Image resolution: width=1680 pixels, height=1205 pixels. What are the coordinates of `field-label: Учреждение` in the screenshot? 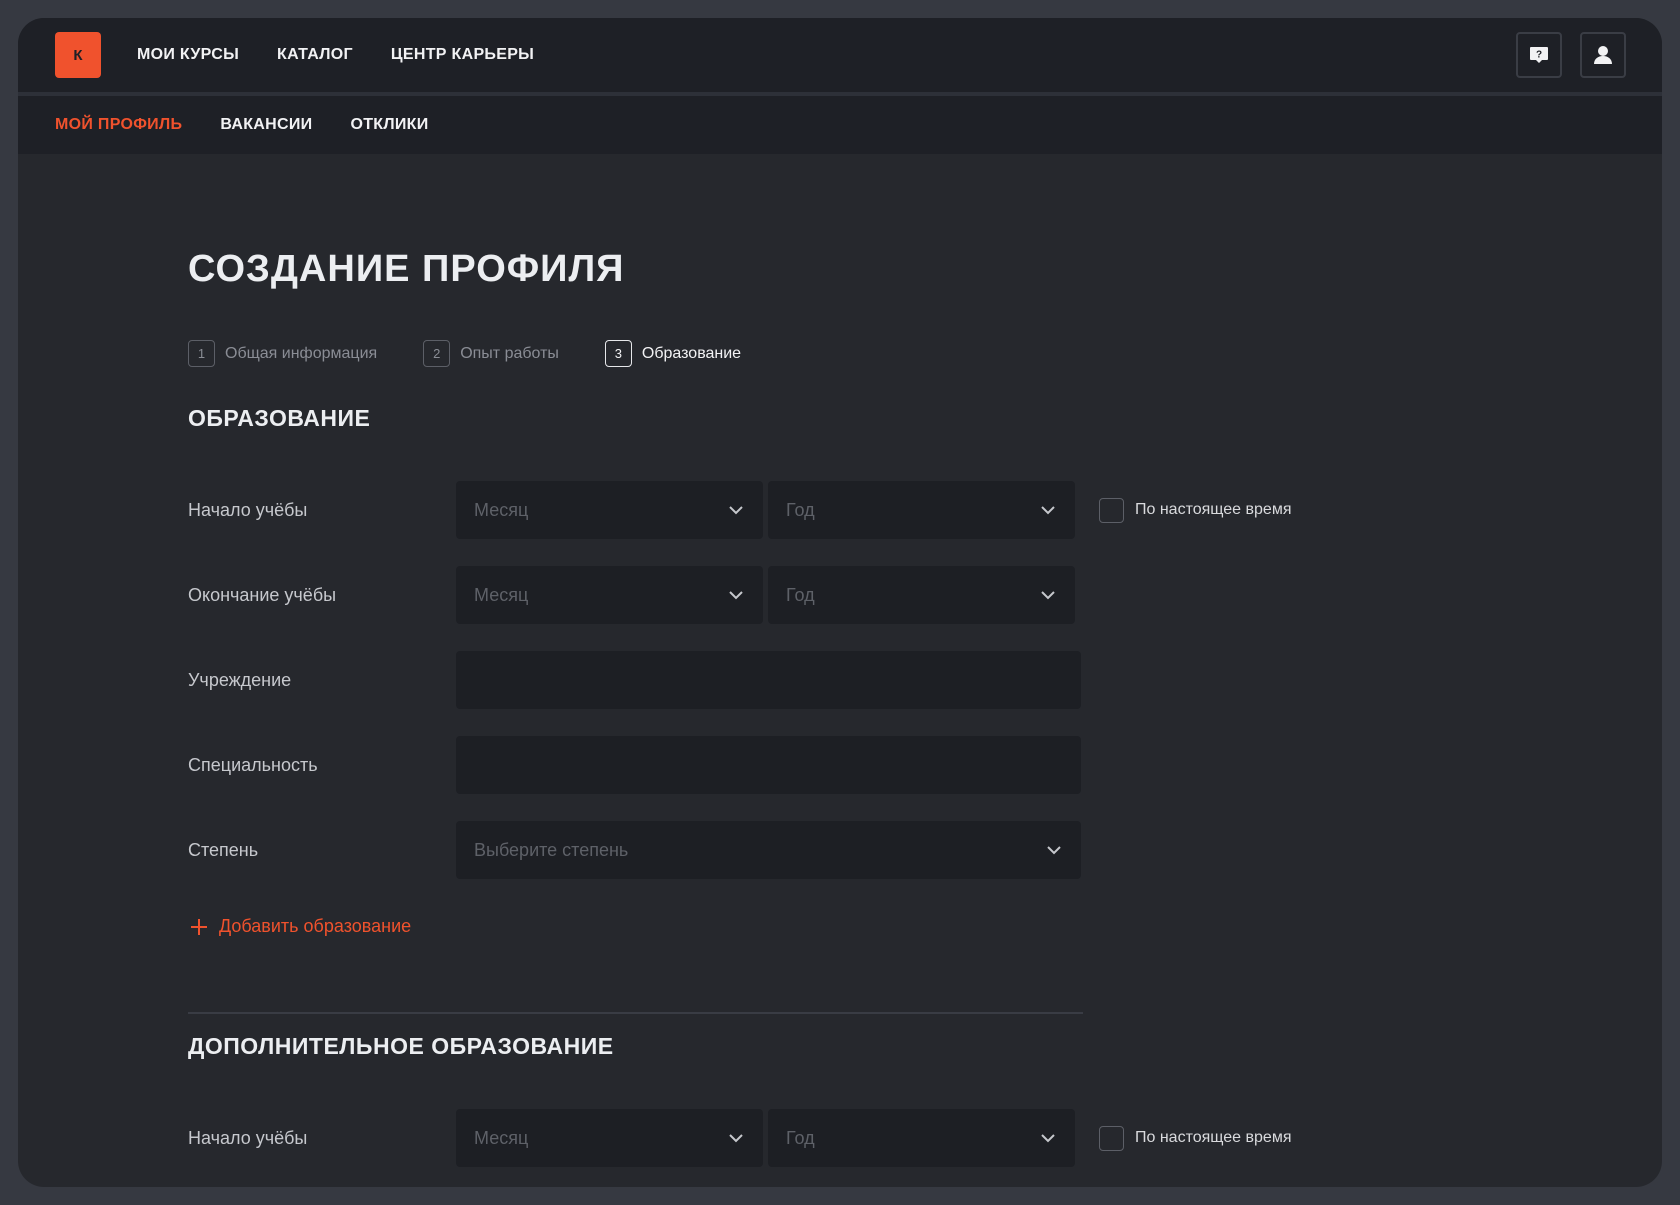 It's located at (240, 679).